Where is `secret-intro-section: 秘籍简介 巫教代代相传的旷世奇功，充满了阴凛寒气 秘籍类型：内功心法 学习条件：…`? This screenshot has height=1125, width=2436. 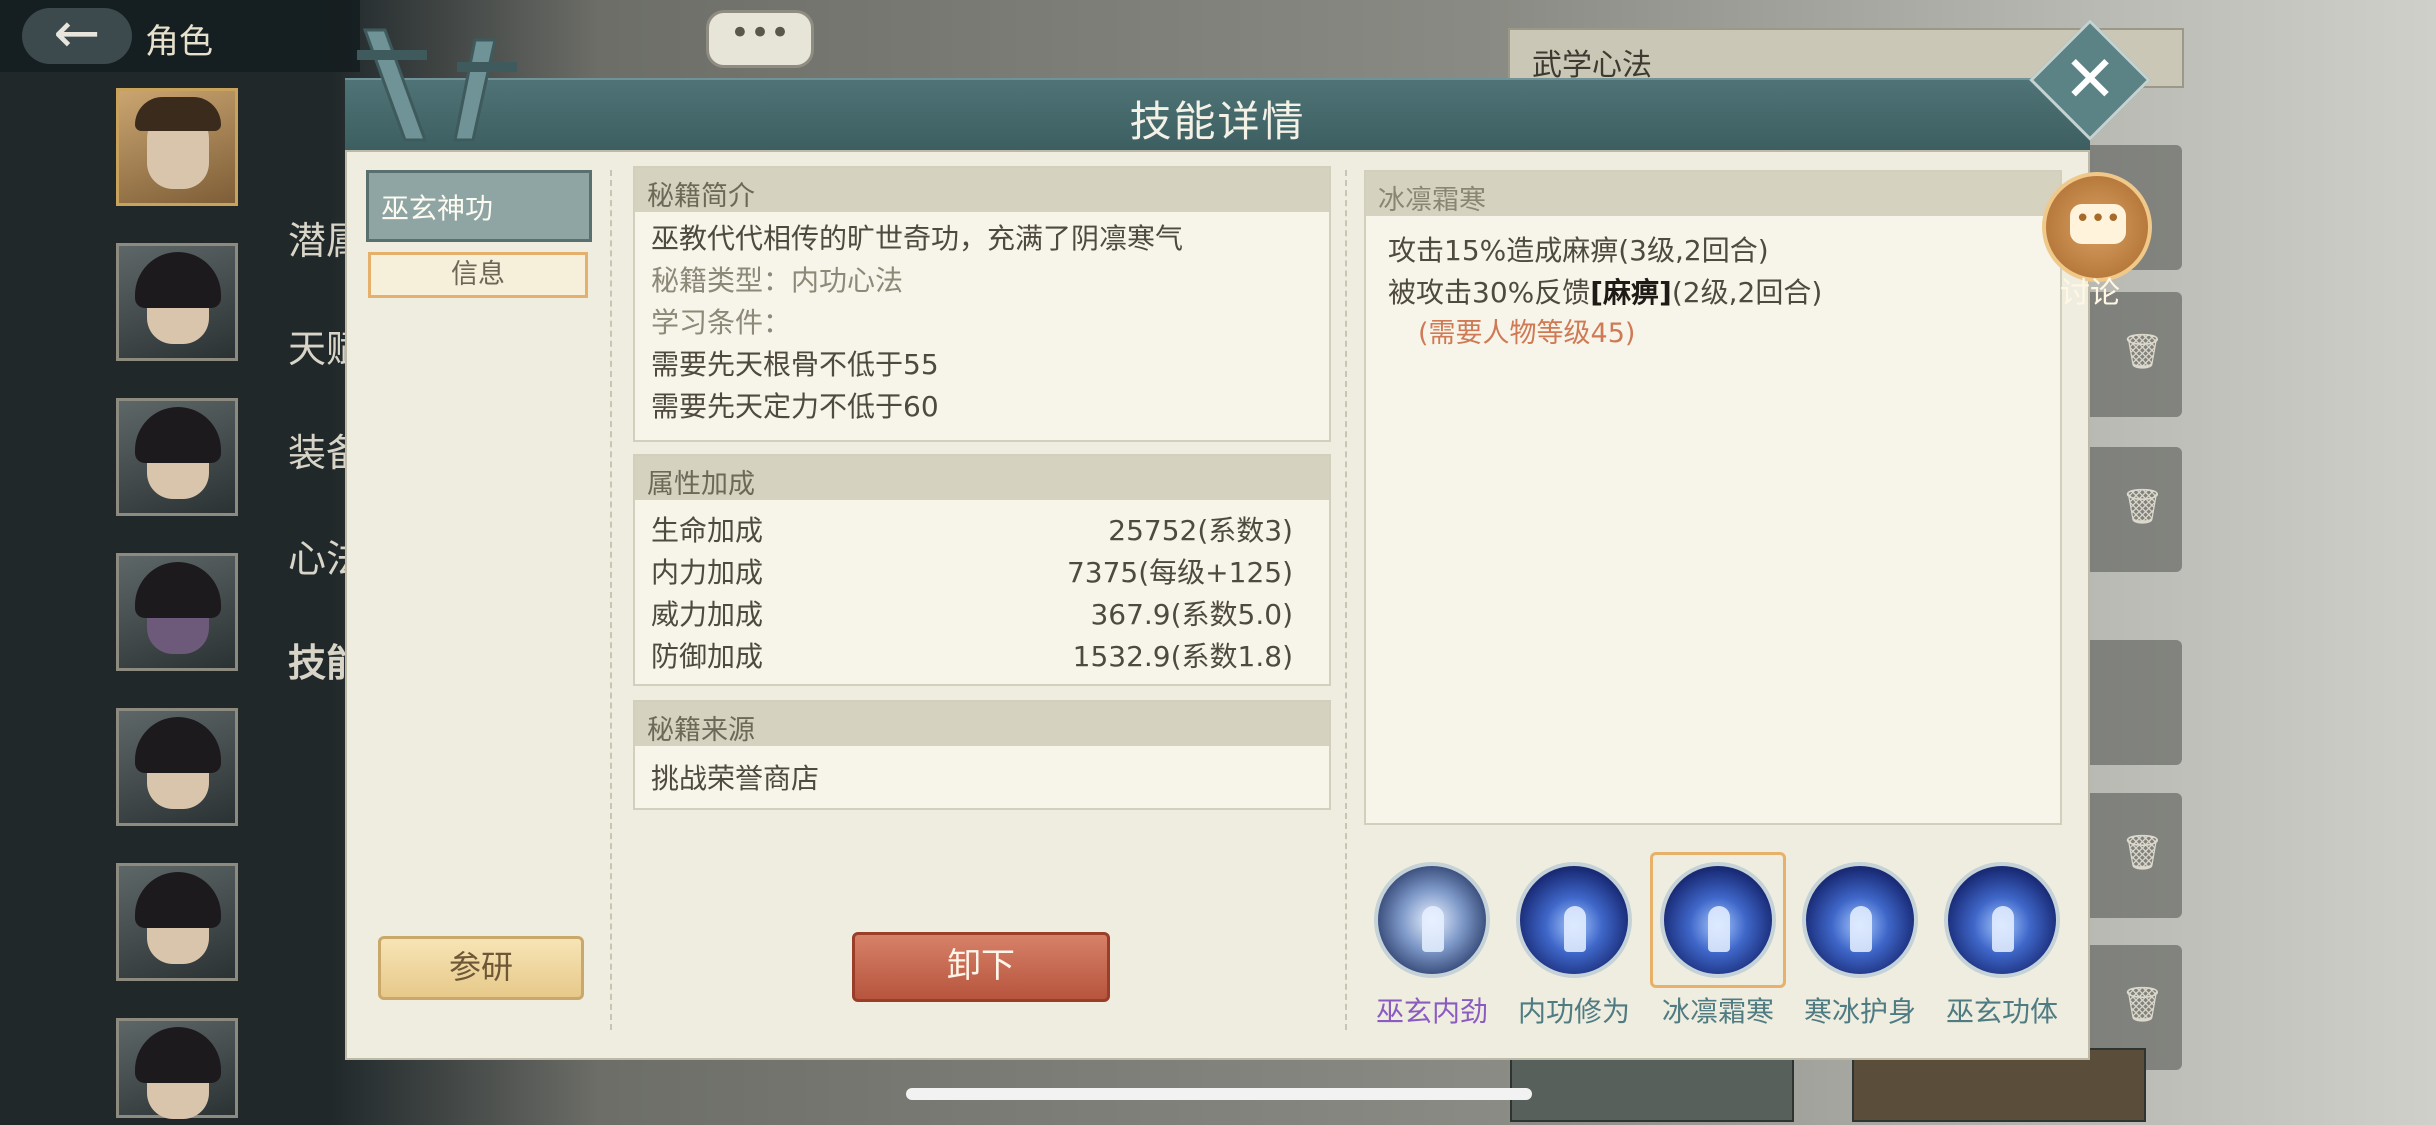
secret-intro-section: 秘籍简介 巫教代代相传的旷世奇功，充满了阴凛寒气 秘籍类型：内功心法 学习条件：… is located at coordinates (982, 304).